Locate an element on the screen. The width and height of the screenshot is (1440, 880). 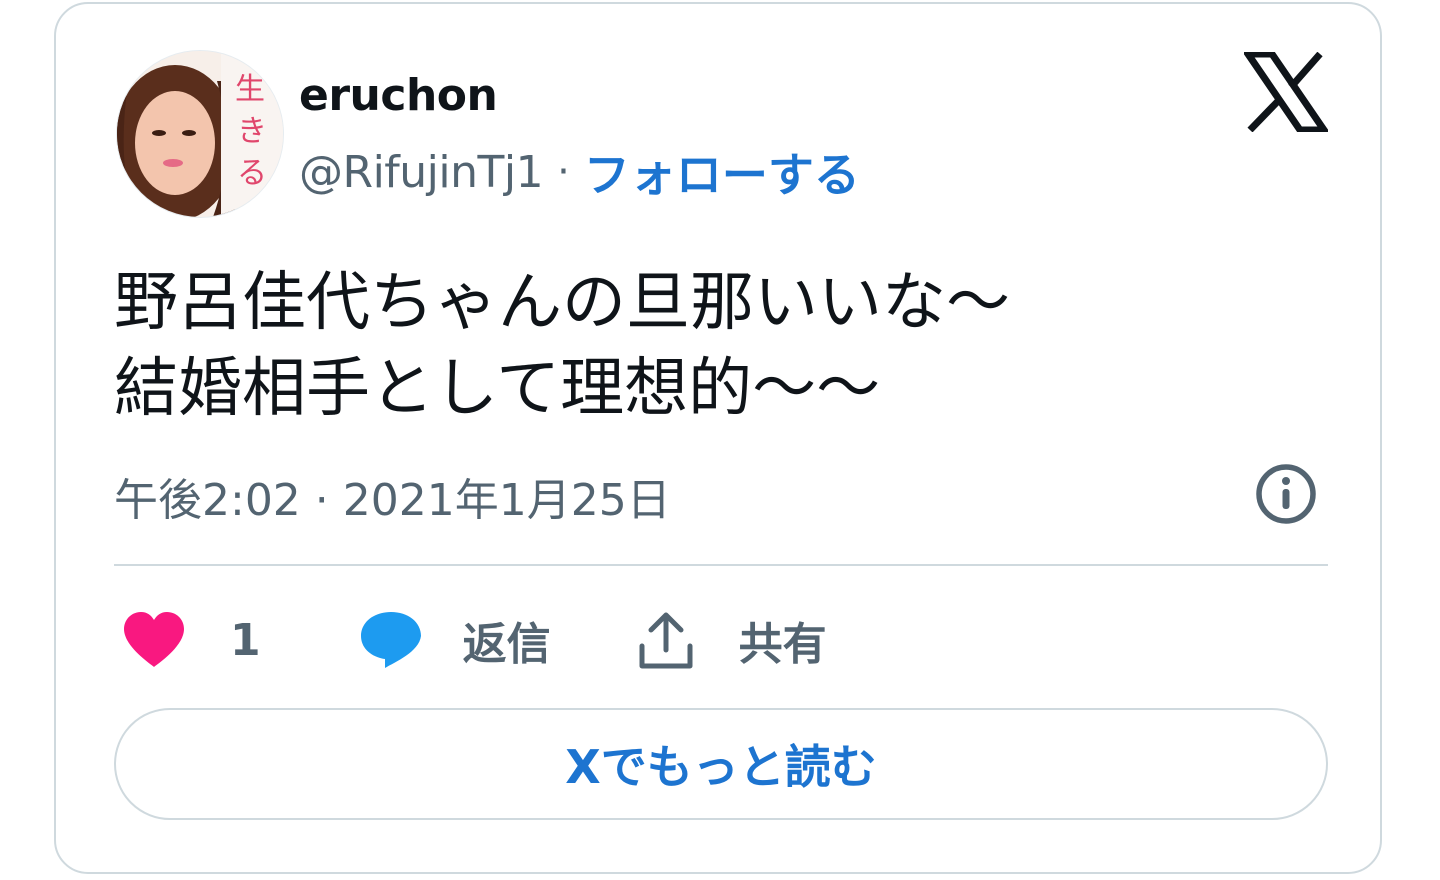
x-logo-icon is located at coordinates (1286, 92).